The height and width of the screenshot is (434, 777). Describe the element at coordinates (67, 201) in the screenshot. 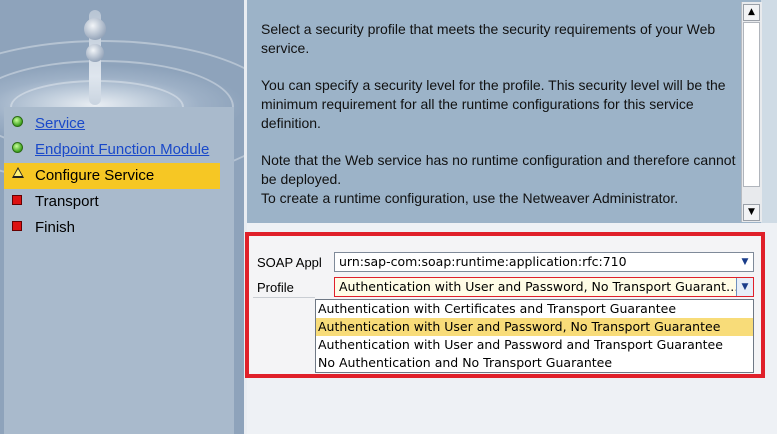

I see `wizard-step-label: Transport` at that location.